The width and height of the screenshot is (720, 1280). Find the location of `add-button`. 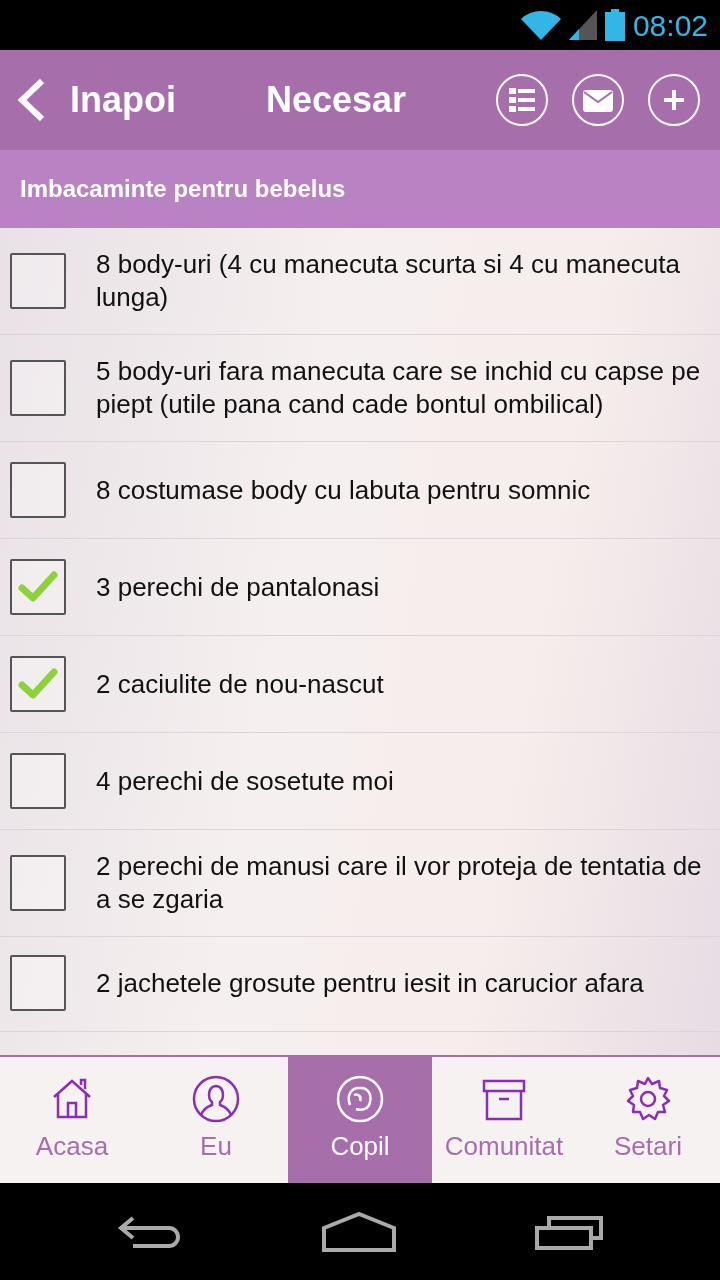

add-button is located at coordinates (674, 100).